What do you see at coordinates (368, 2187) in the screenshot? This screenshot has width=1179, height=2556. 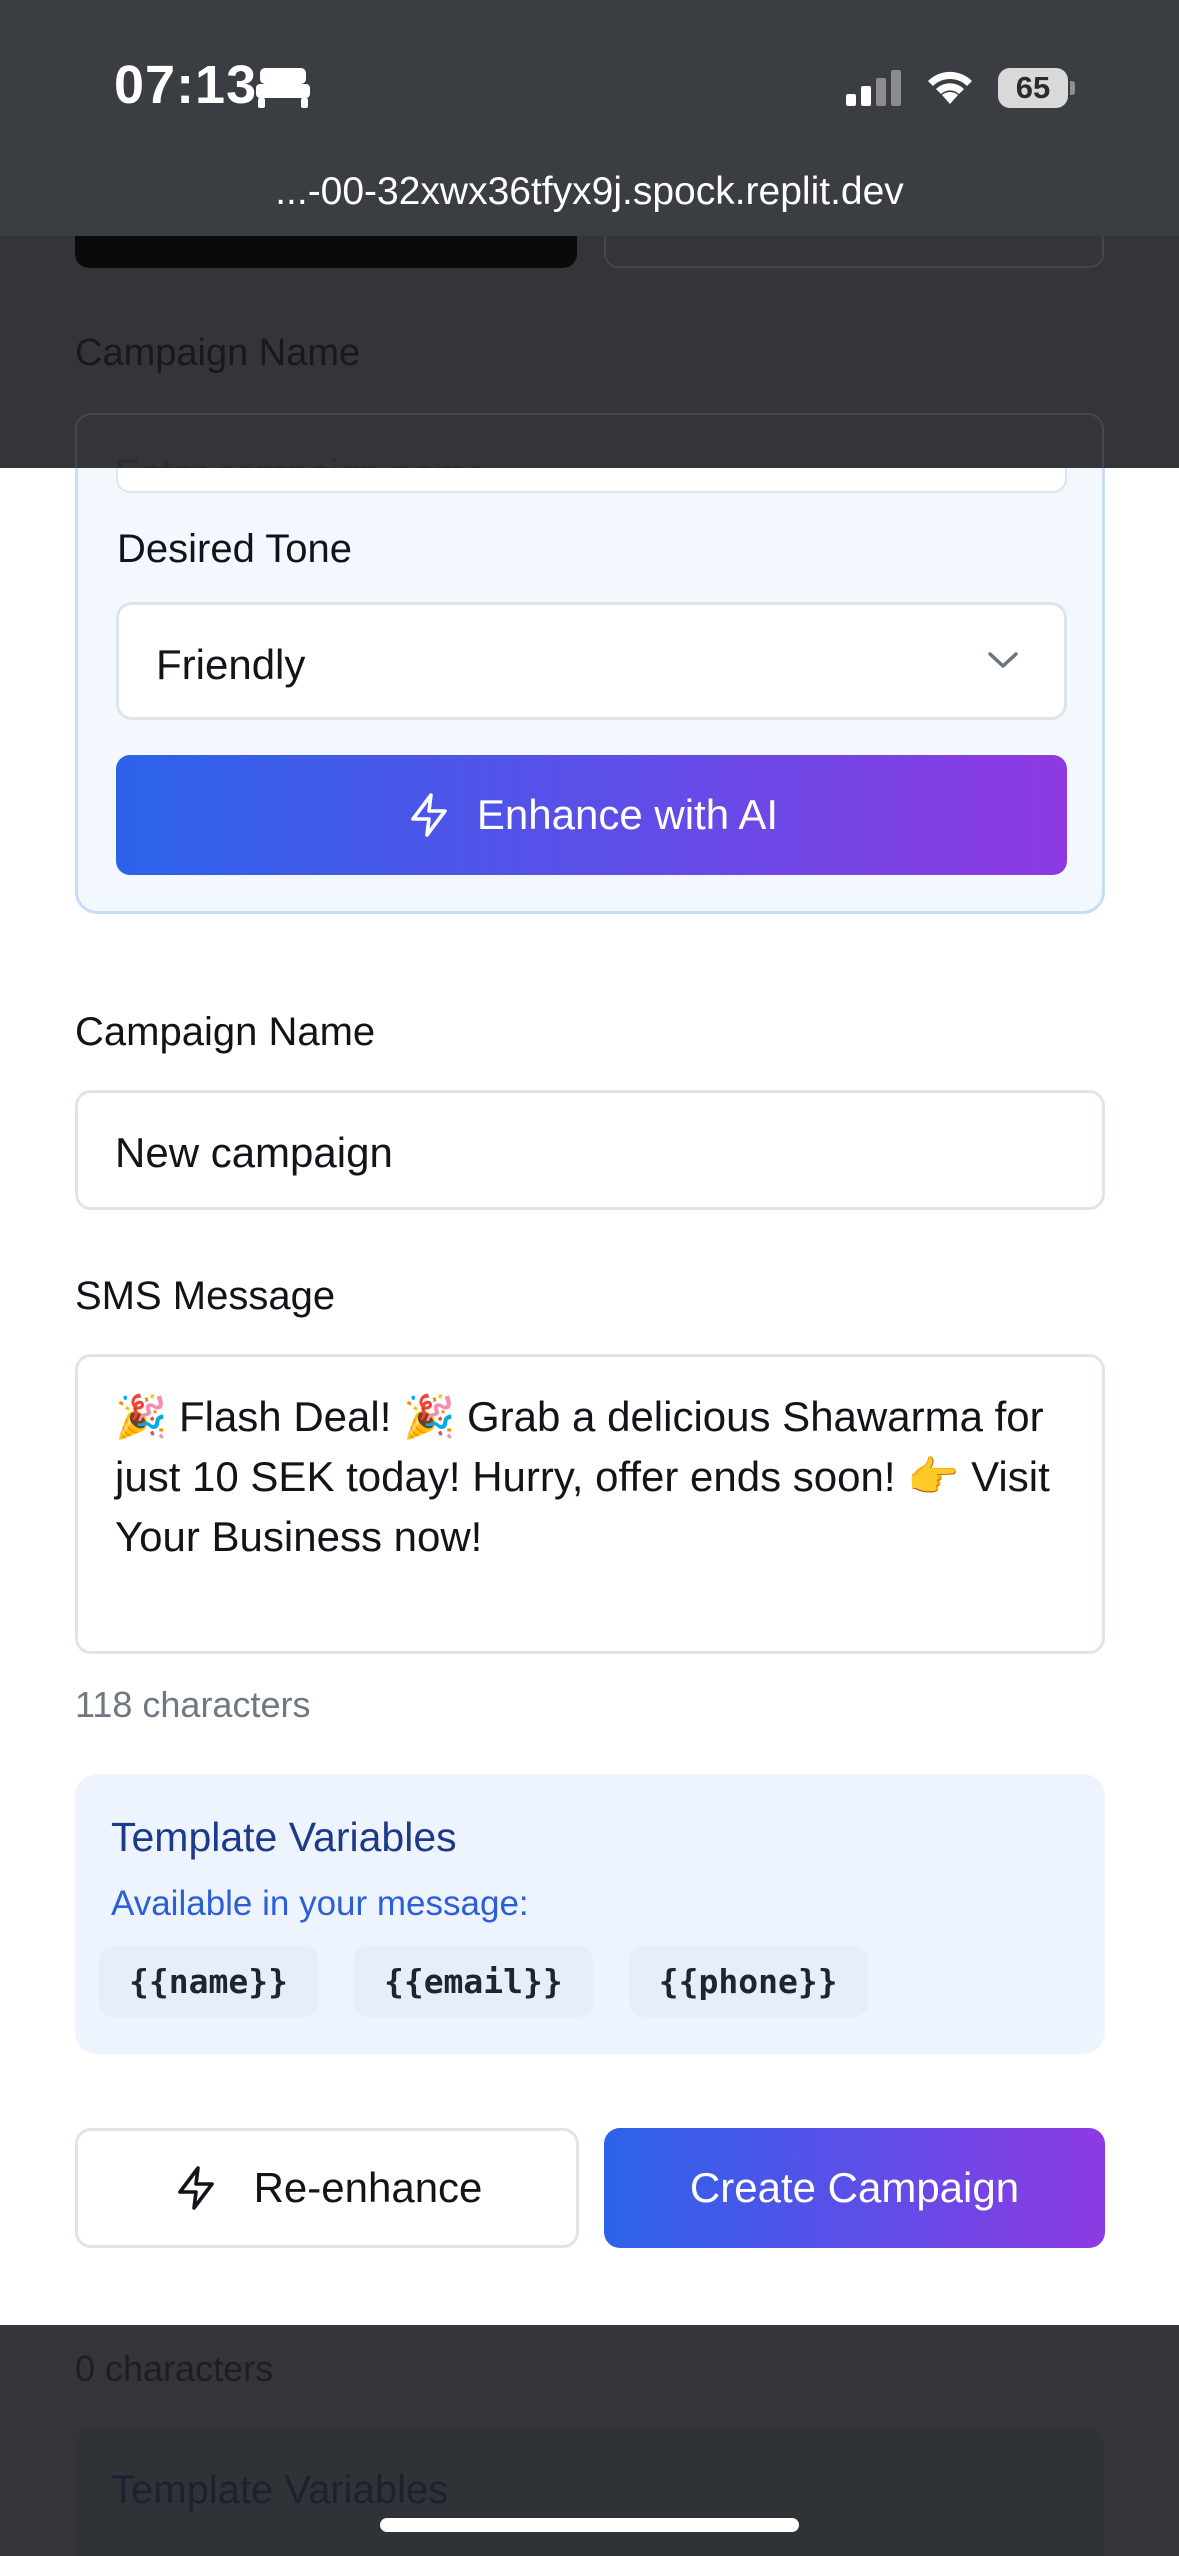 I see `re-enhance-label: Re-enhance` at bounding box center [368, 2187].